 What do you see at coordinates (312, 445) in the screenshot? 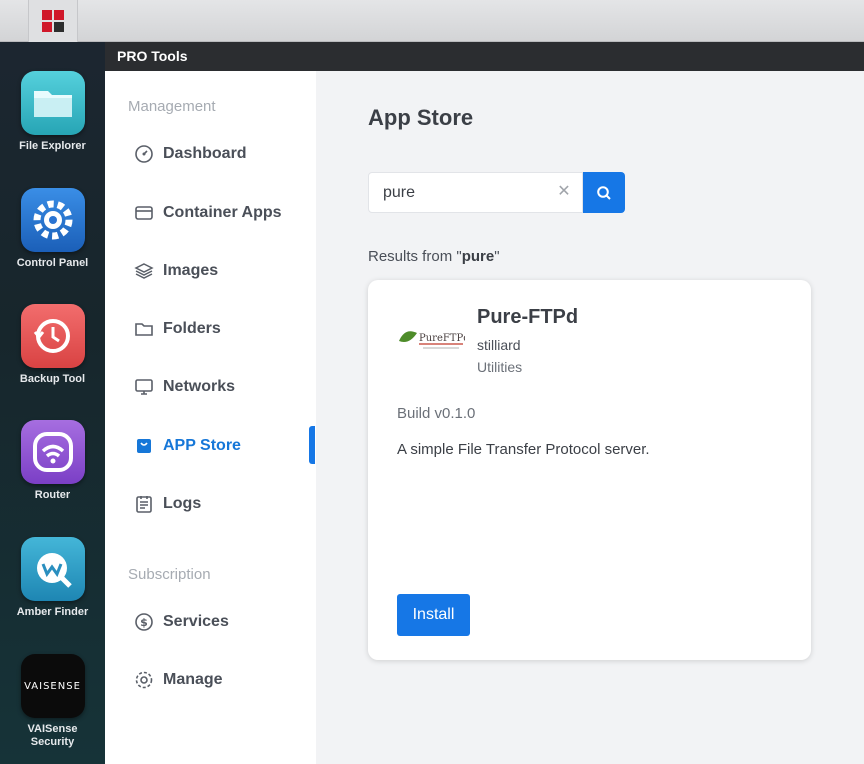
I see `active-indicator` at bounding box center [312, 445].